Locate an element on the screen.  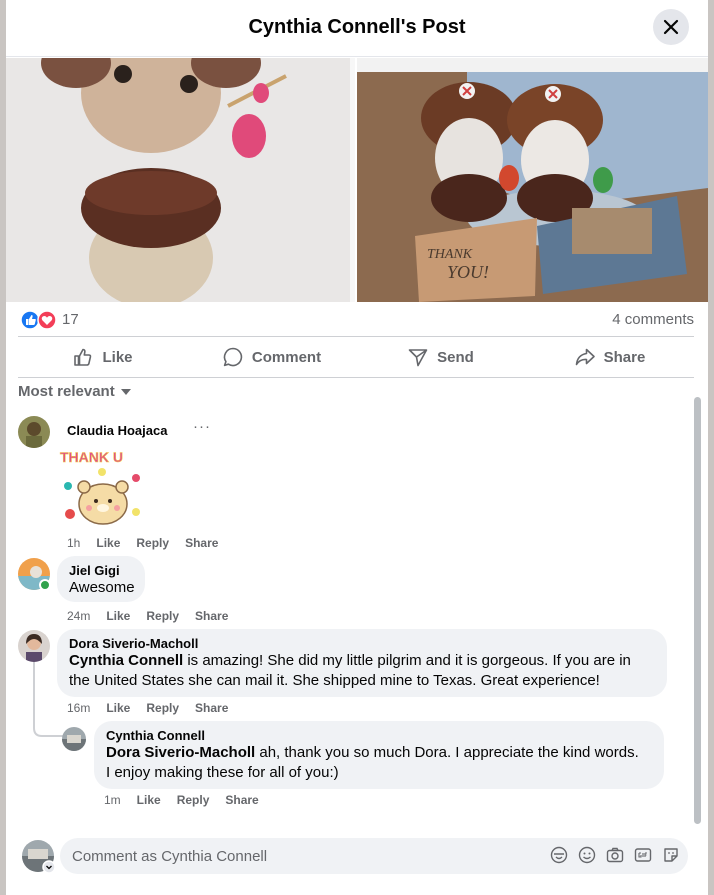
send-button-label: Send is located at coordinates (455, 357).